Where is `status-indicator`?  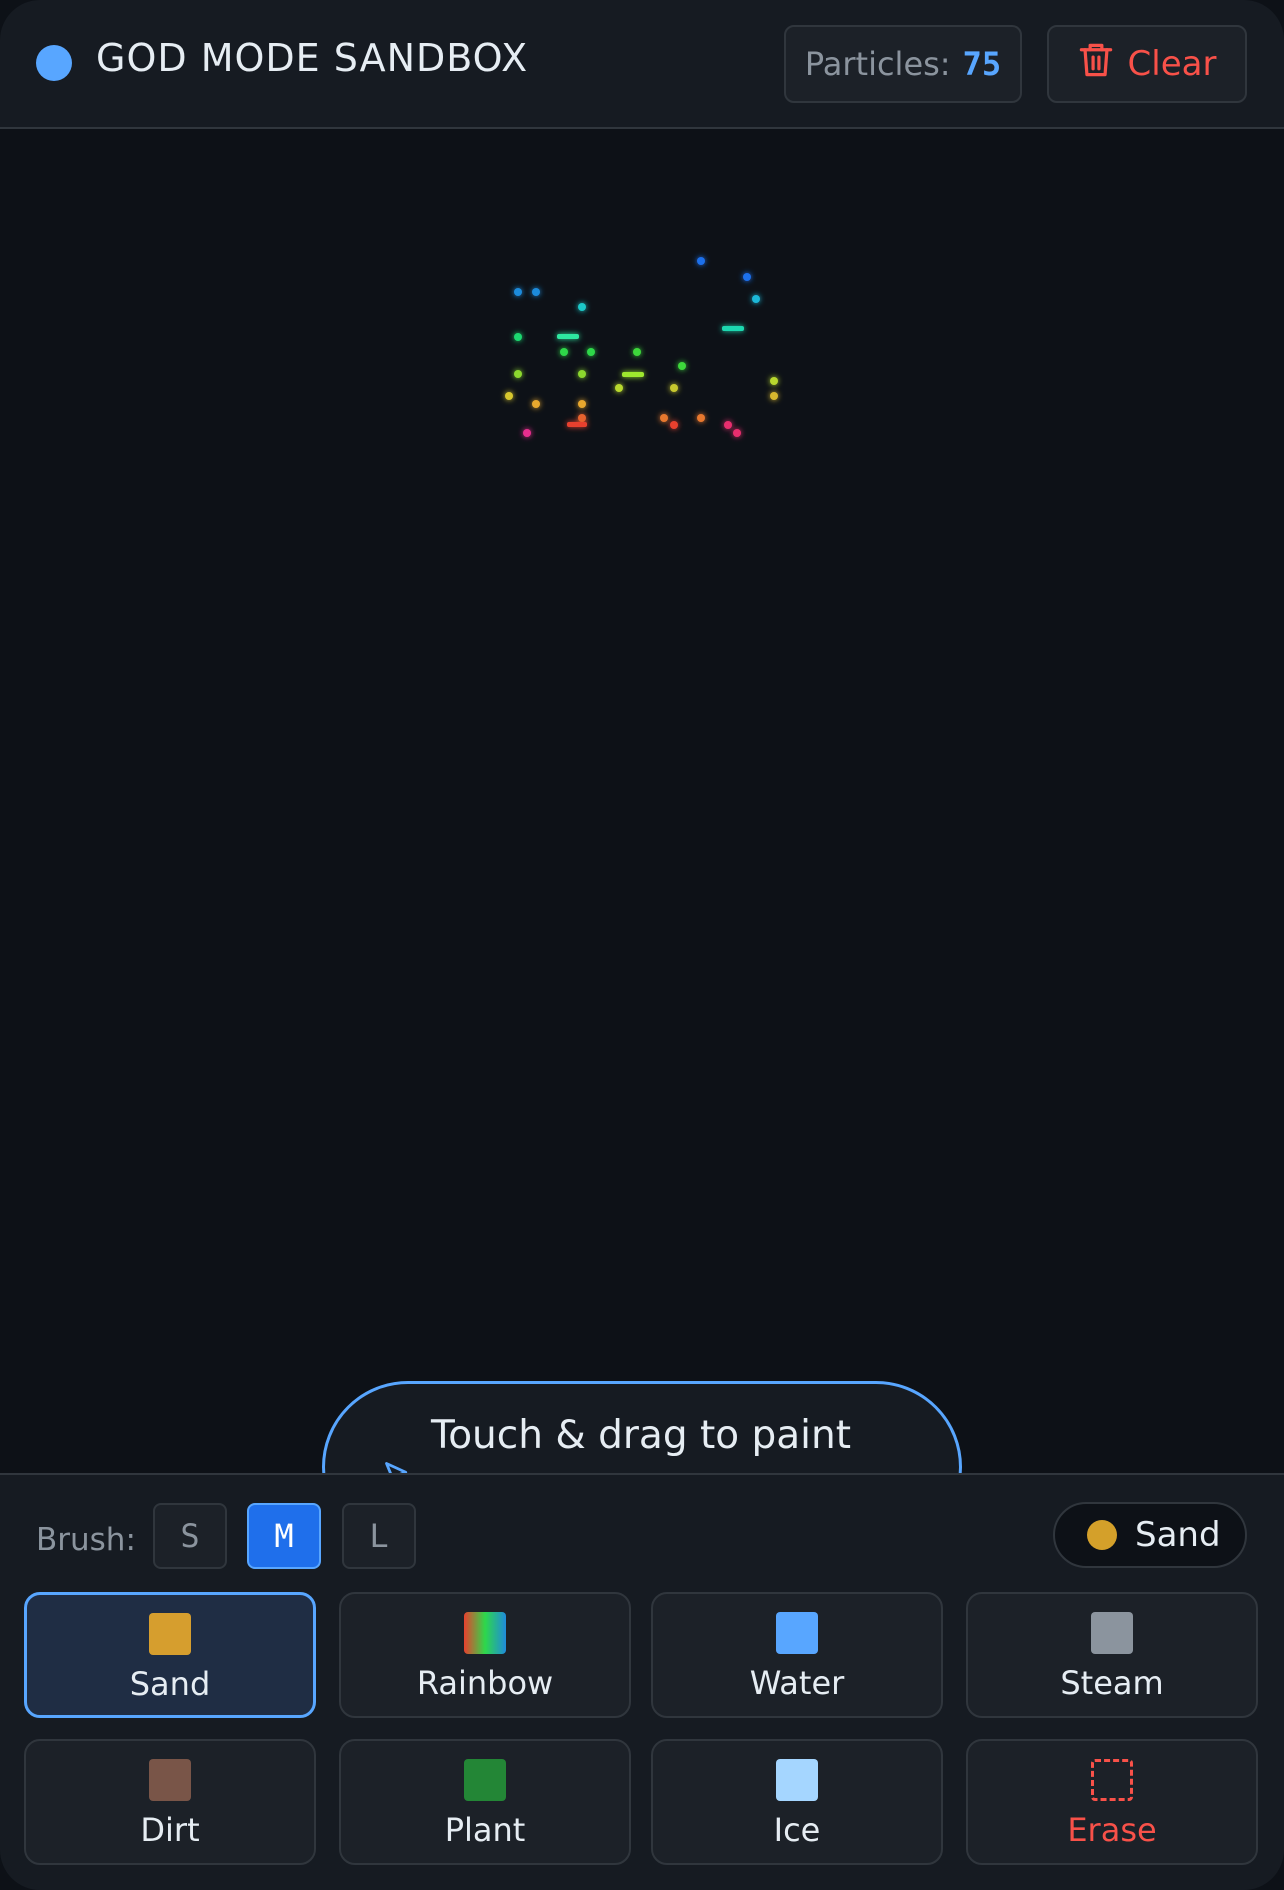
status-indicator is located at coordinates (54, 63).